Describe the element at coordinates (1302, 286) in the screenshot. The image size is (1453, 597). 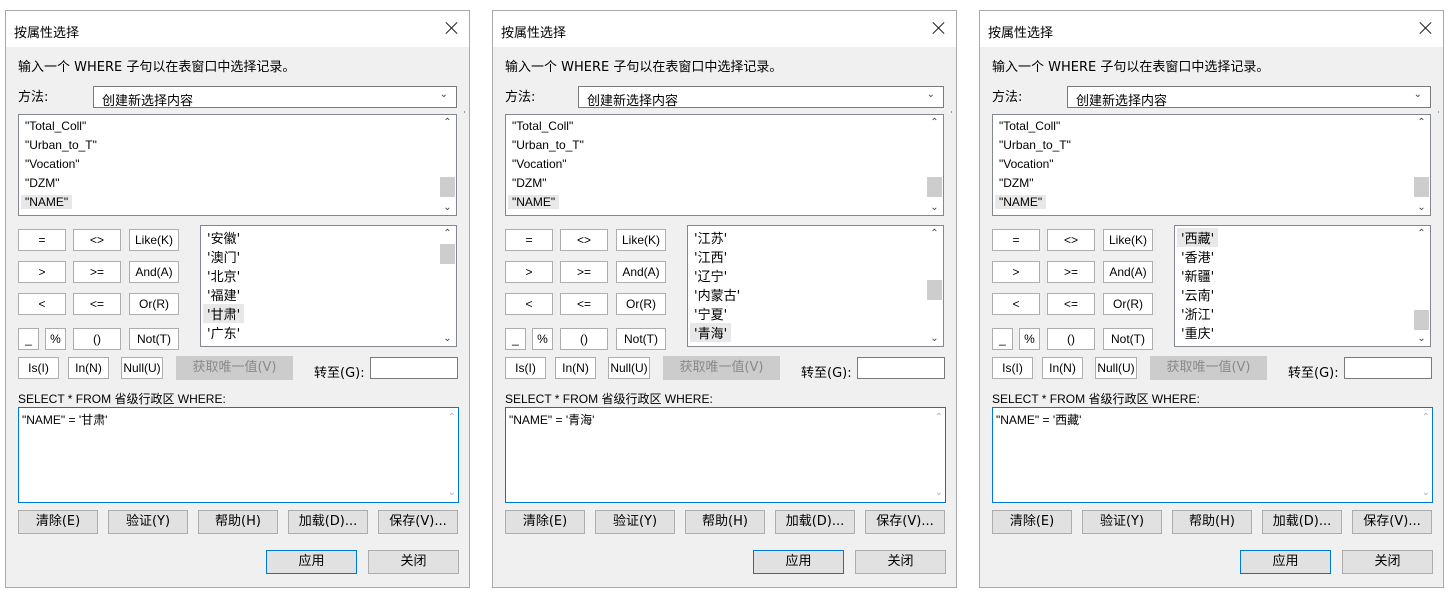
I see `unique-values-list: '西藏' '香港' '新疆' '云南' '浙江' '重庆' ⌃ ⌄` at that location.